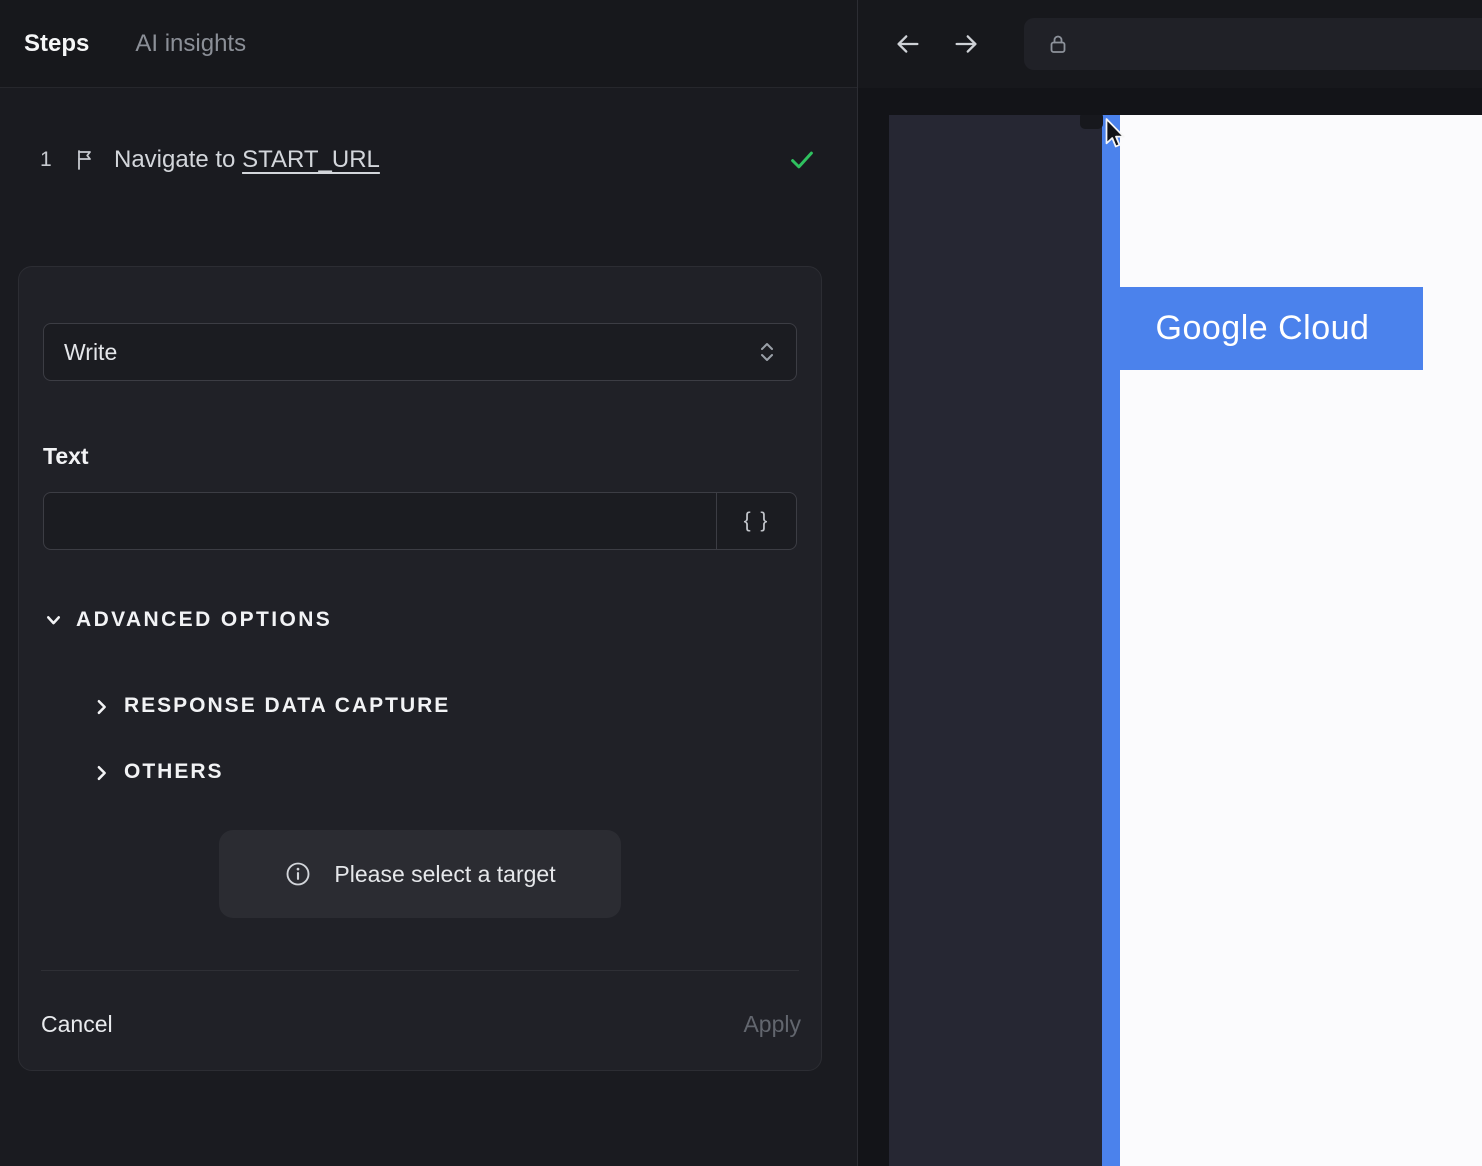 This screenshot has height=1166, width=1482. I want to click on google-cloud-header: Google Cloud, so click(1262, 328).